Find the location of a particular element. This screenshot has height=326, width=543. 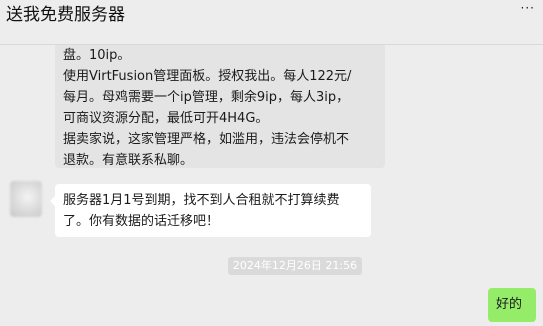

message-text-line: 了。你有数据的话迁移吧！ is located at coordinates (141, 221).